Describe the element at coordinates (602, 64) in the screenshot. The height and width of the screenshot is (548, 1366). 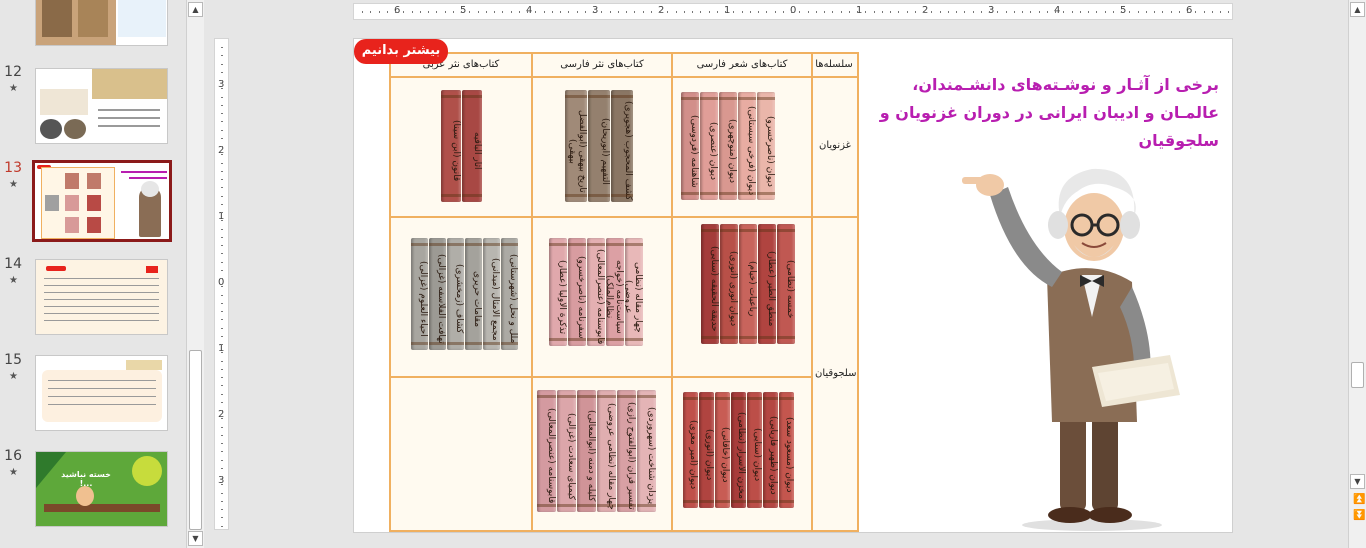
I see `header-persian-prose: کتاب‌های نثر فارسی` at that location.